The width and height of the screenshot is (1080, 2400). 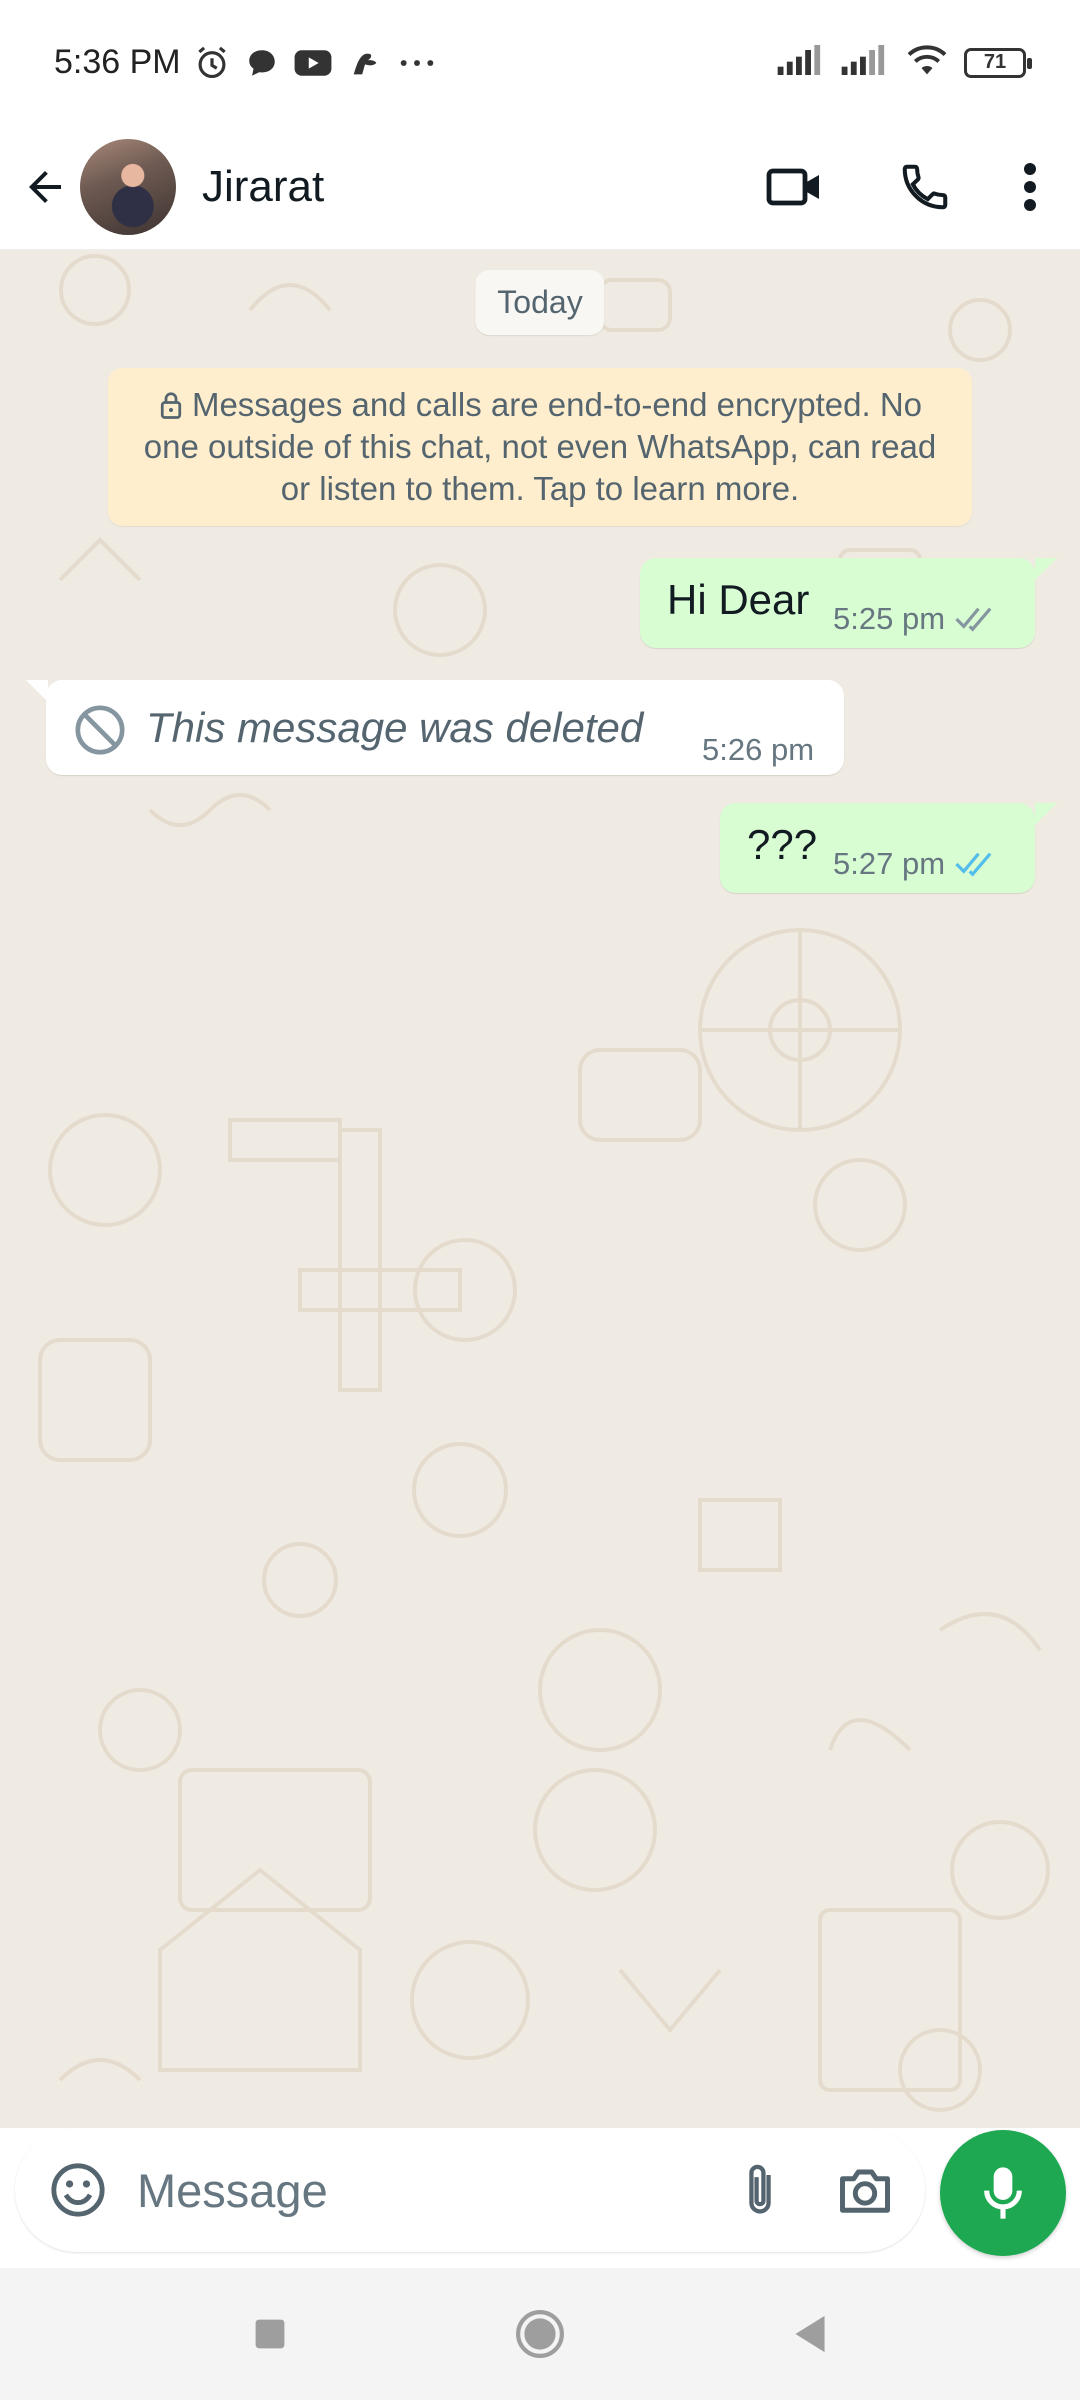 I want to click on youtube-icon, so click(x=313, y=63).